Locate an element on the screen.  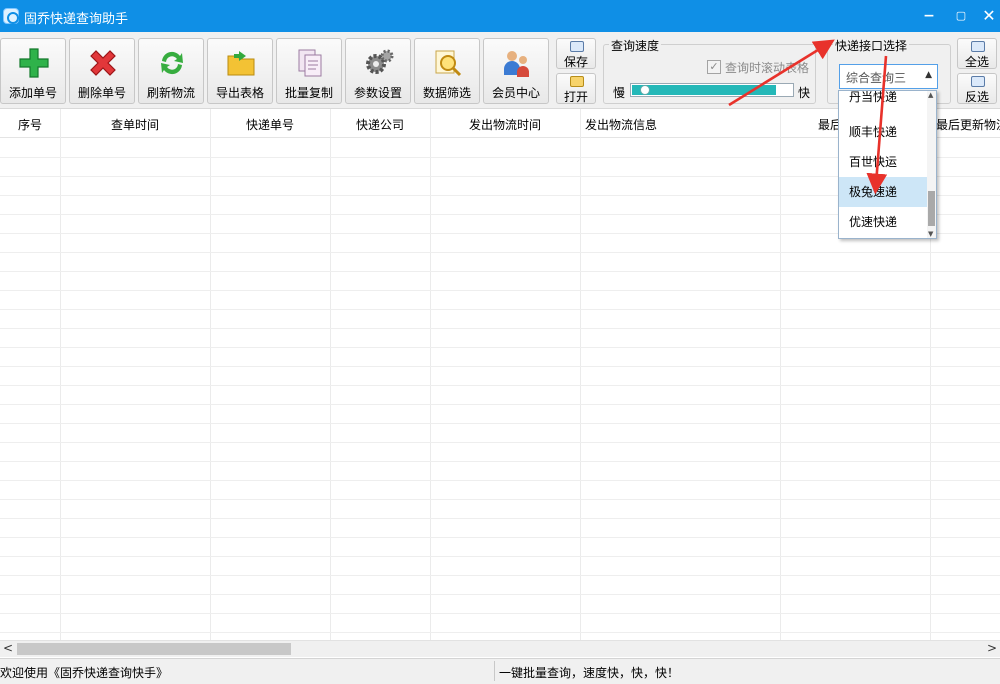
data-filter-button: 数据筛选 is located at coordinates (447, 71).